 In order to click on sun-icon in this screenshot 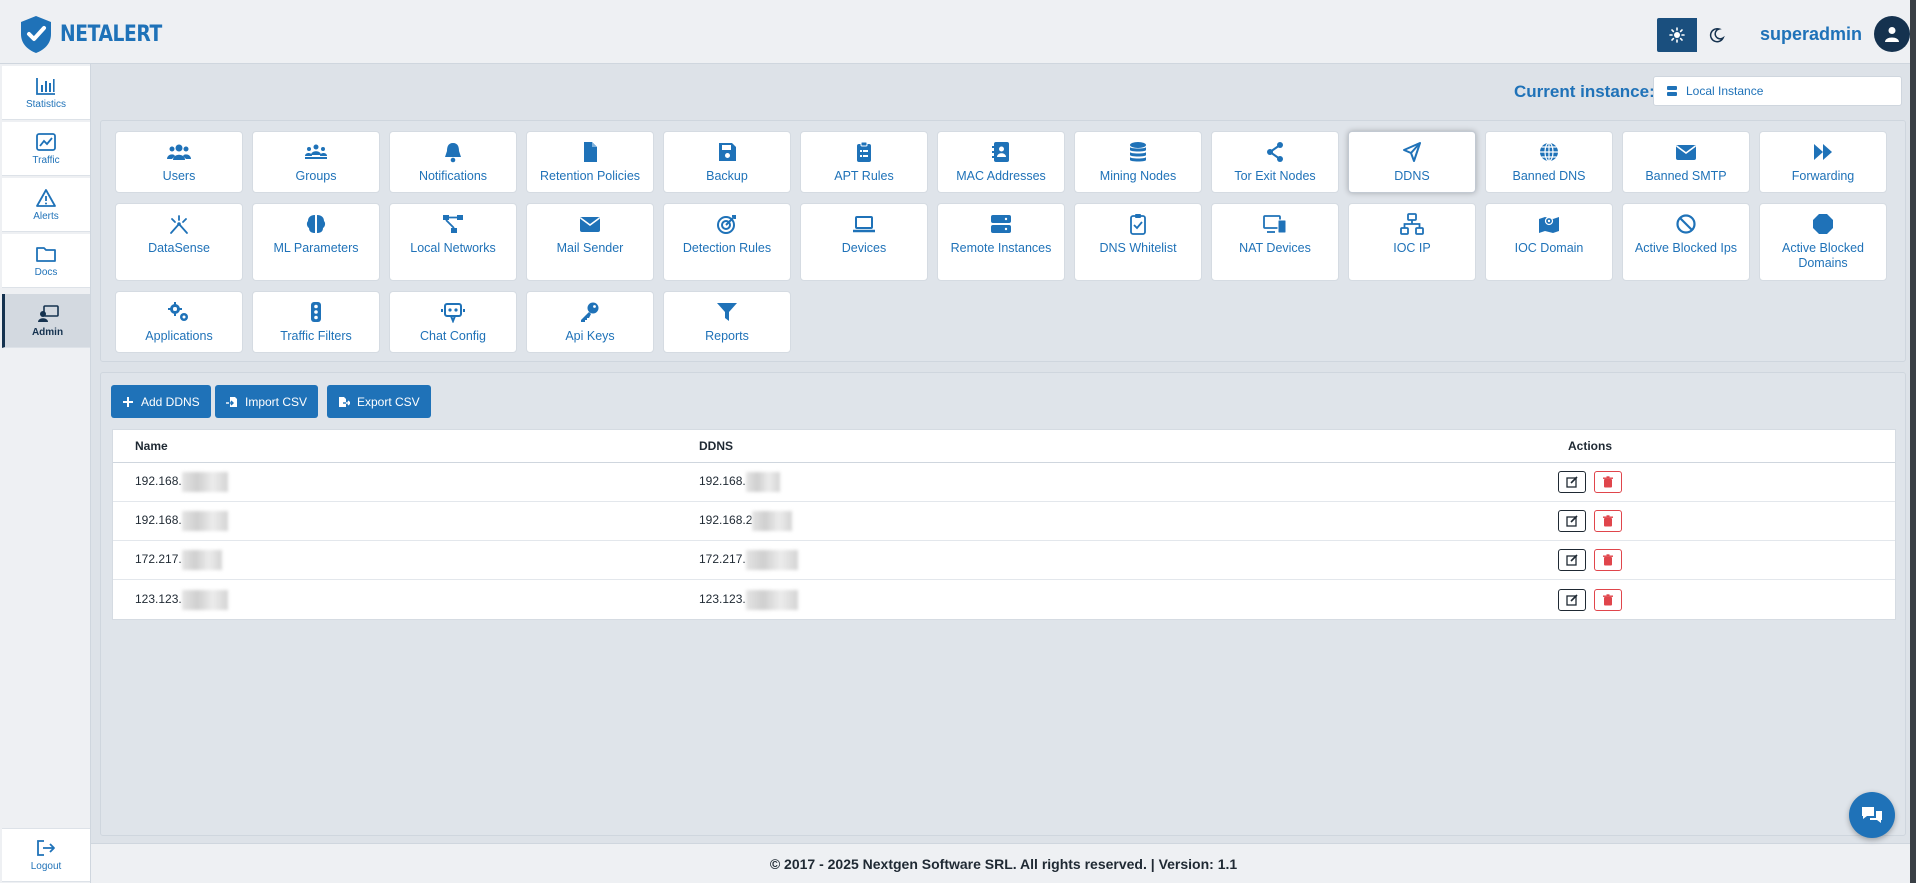, I will do `click(1677, 35)`.